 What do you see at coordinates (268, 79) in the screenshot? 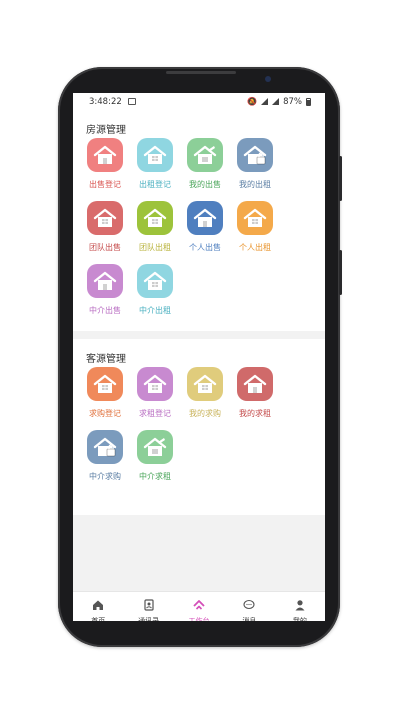
I see `phone-camera` at bounding box center [268, 79].